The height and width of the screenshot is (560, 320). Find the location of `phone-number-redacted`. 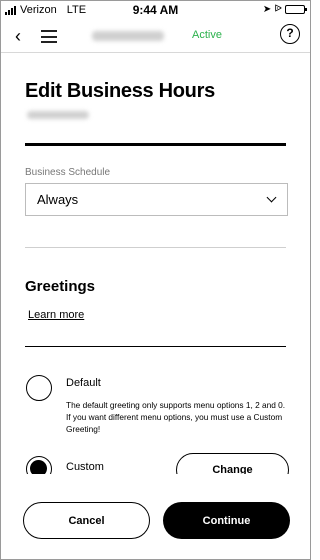

phone-number-redacted is located at coordinates (128, 36).